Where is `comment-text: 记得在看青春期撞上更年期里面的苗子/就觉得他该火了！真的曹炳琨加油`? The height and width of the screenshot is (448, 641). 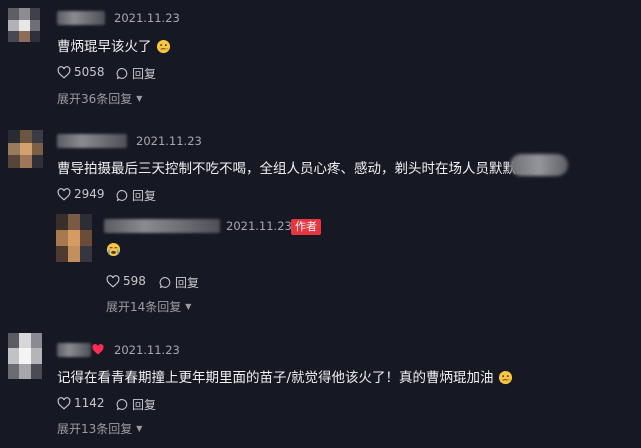 comment-text: 记得在看青春期撞上更年期里面的苗子/就觉得他该火了！真的曹炳琨加油 is located at coordinates (285, 377).